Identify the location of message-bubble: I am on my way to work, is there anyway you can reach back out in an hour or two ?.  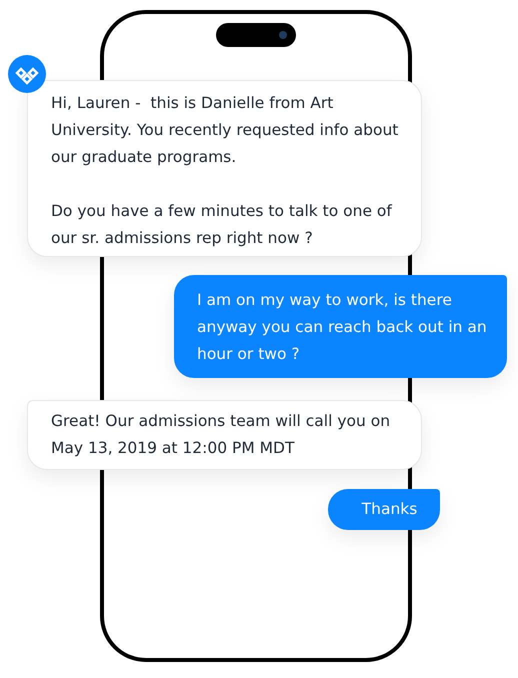
(340, 326).